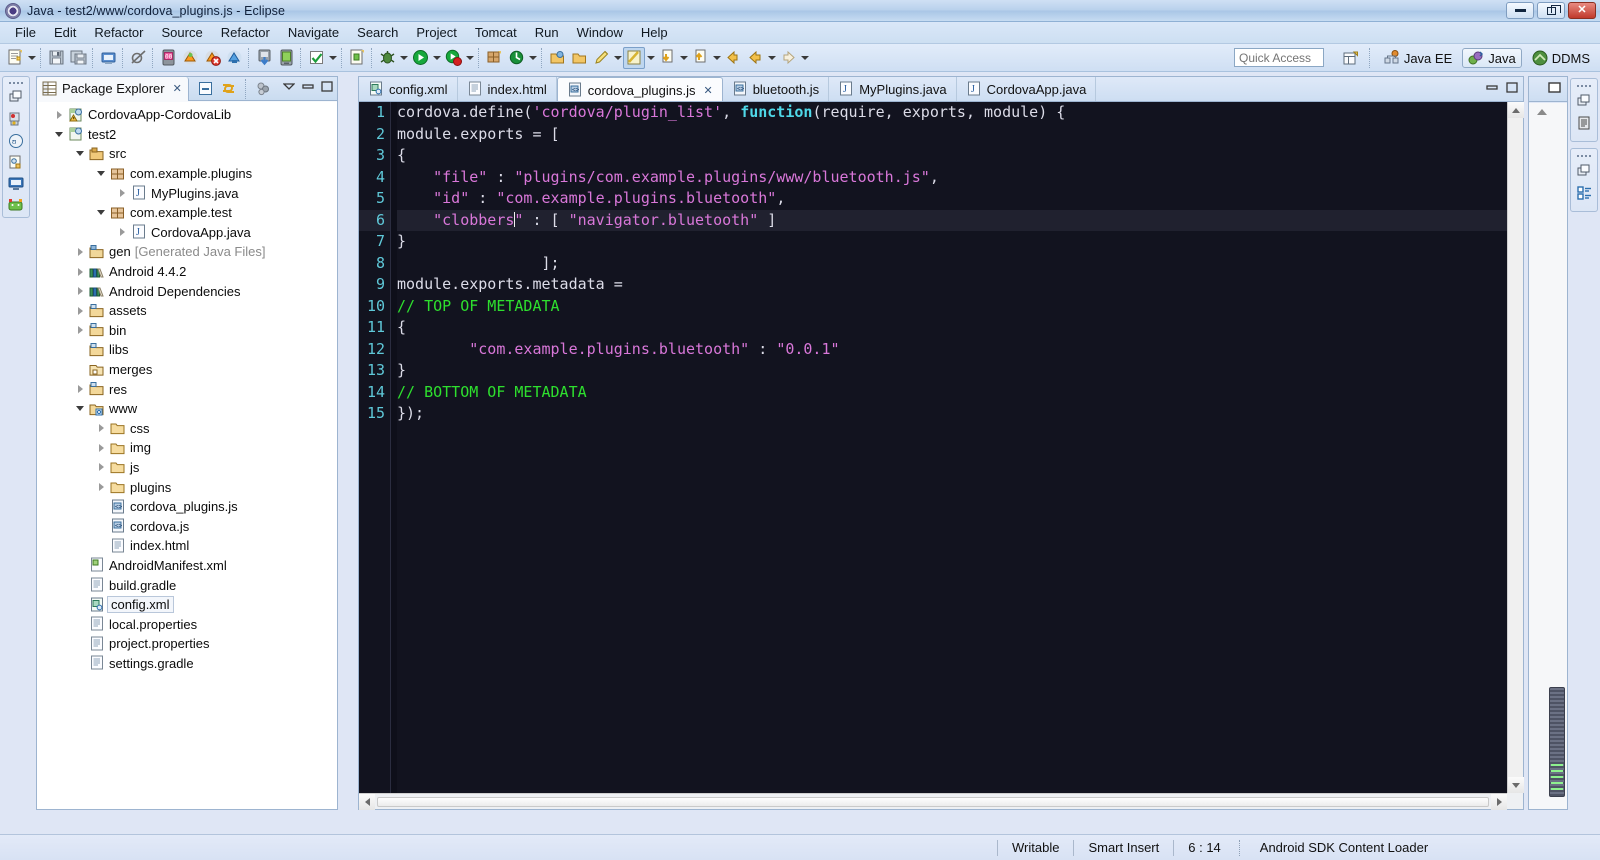 The width and height of the screenshot is (1600, 860). What do you see at coordinates (453, 58) in the screenshot?
I see `run-coverage-icon` at bounding box center [453, 58].